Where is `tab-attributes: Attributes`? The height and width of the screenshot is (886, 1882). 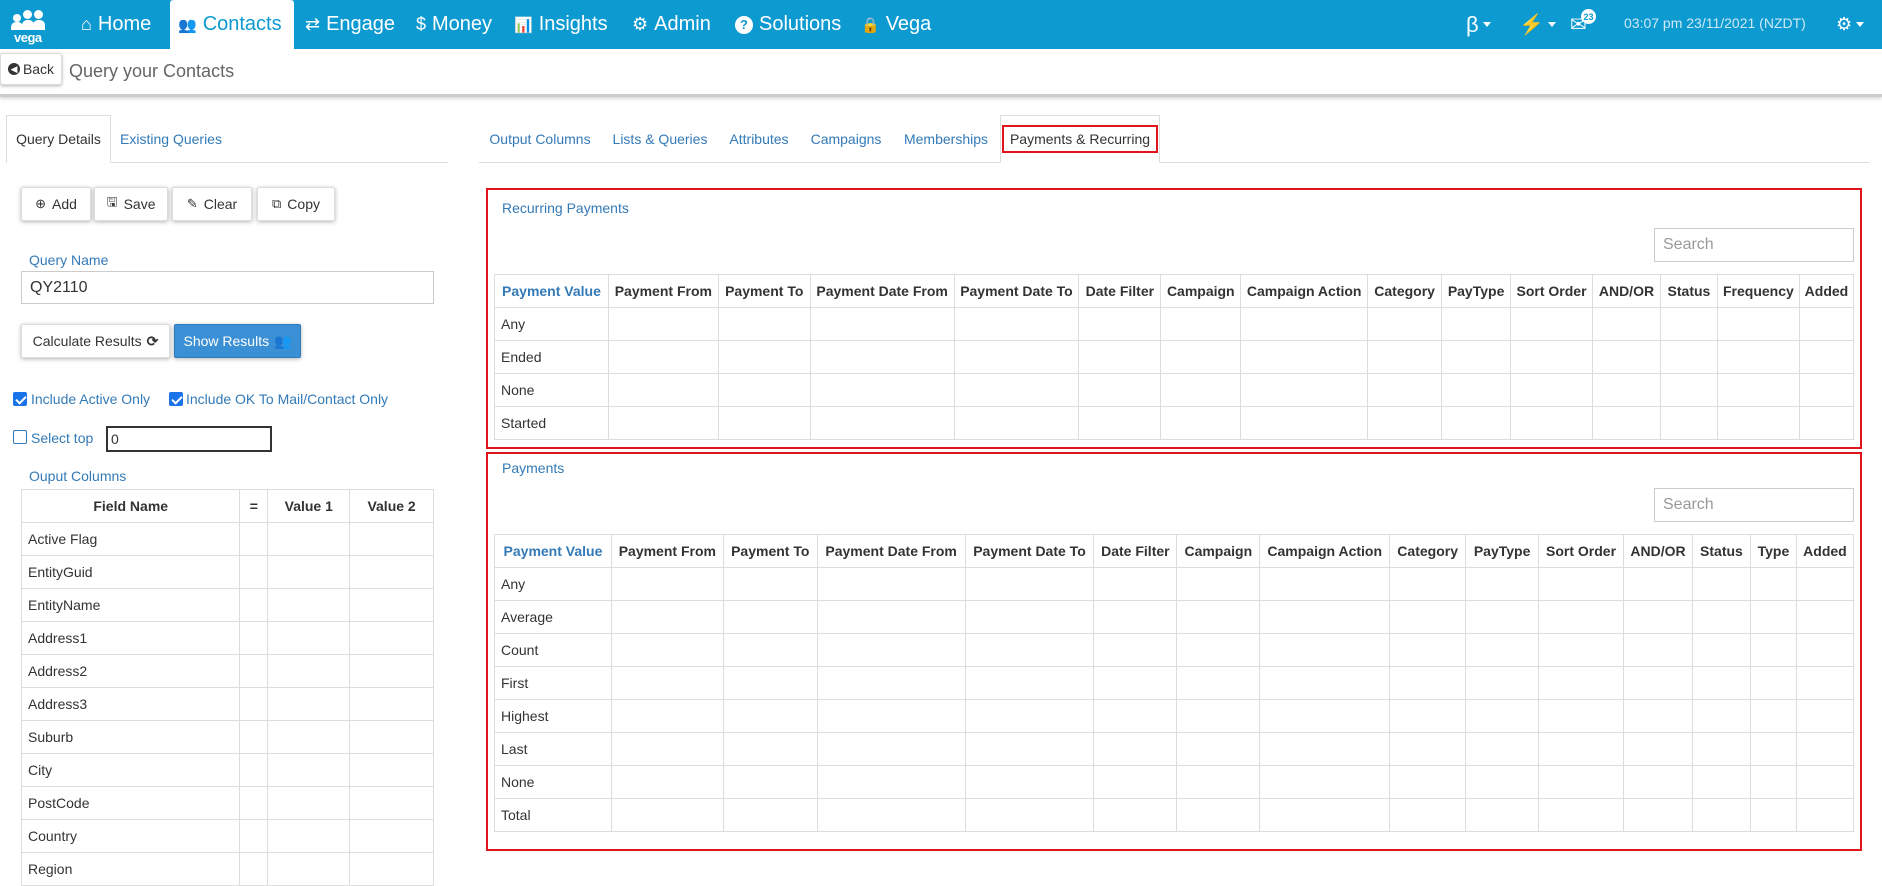
tab-attributes: Attributes is located at coordinates (759, 139).